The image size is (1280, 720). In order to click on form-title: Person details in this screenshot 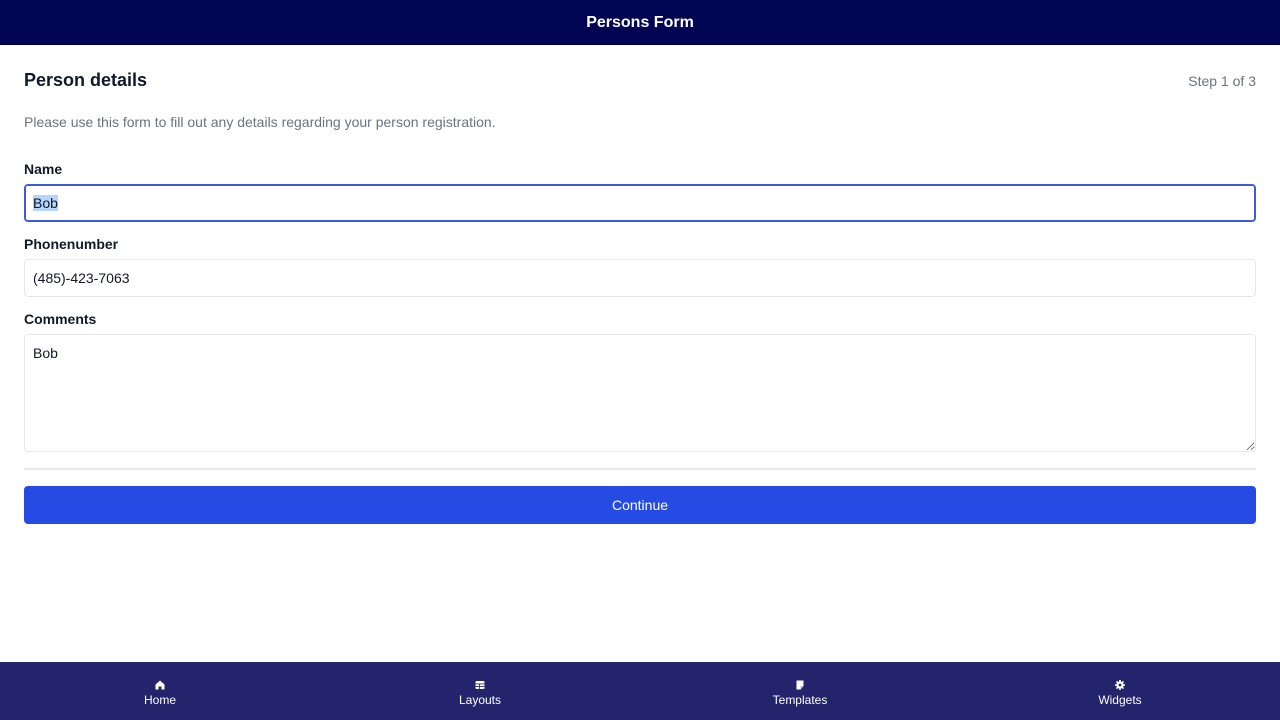, I will do `click(86, 80)`.